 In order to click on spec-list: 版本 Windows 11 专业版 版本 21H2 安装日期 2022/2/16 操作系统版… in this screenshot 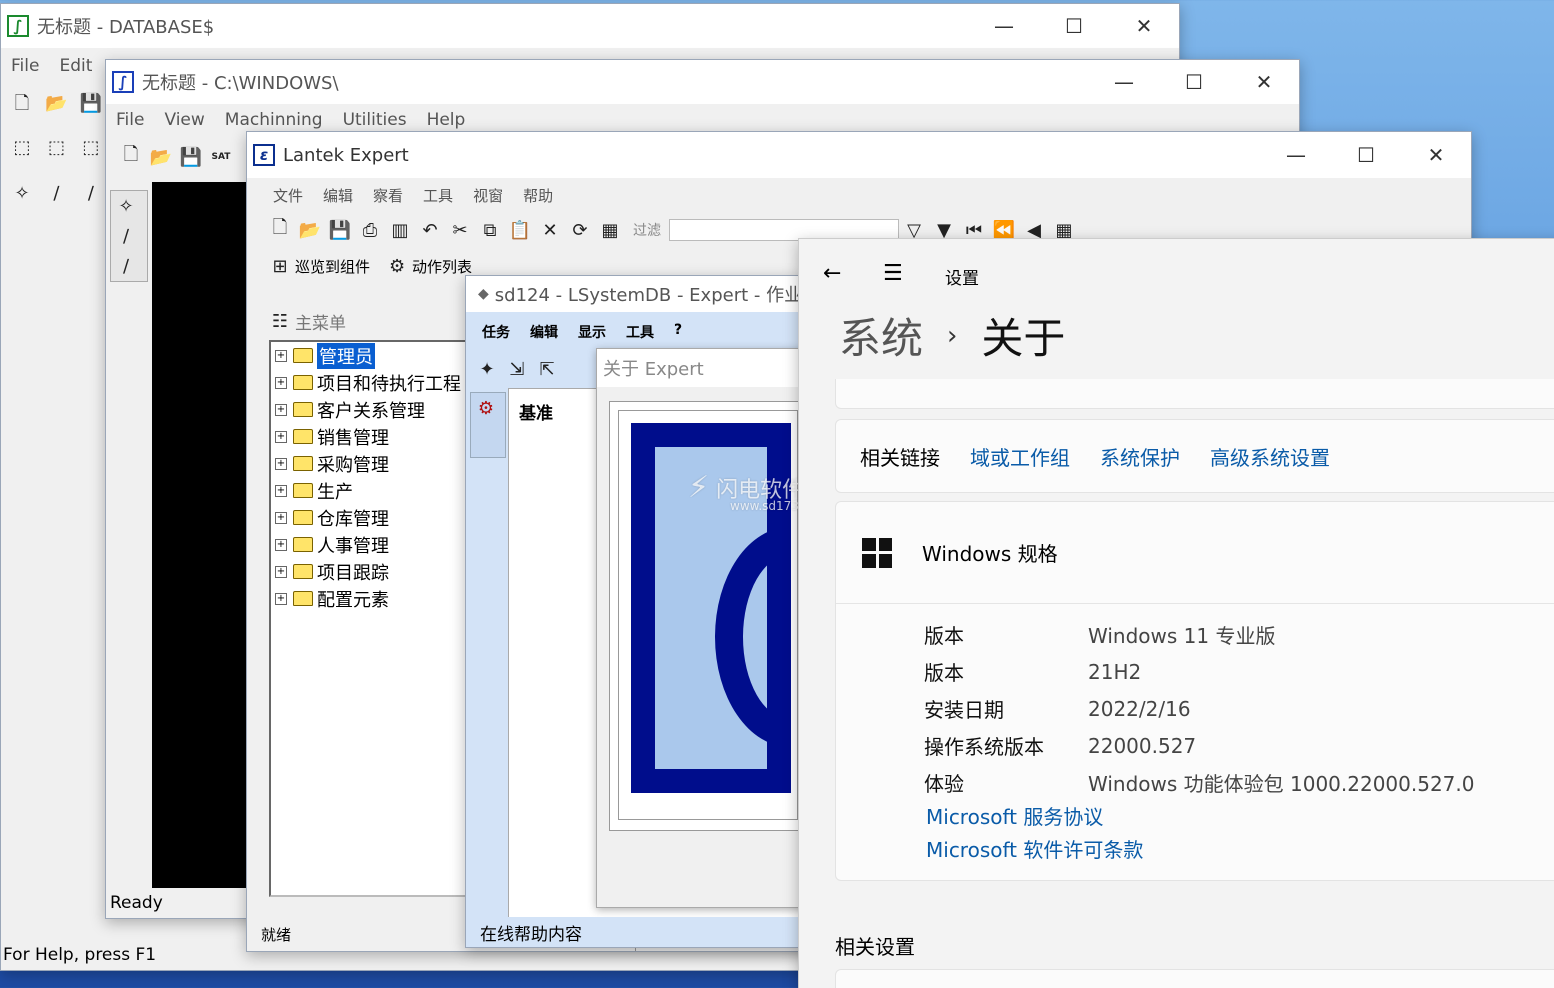, I will do `click(1195, 702)`.